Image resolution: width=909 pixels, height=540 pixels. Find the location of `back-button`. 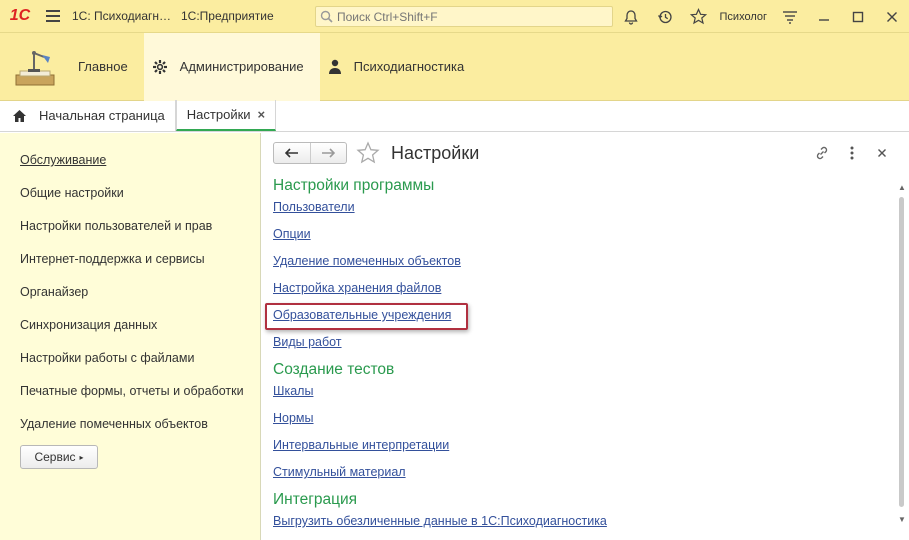

back-button is located at coordinates (292, 153).